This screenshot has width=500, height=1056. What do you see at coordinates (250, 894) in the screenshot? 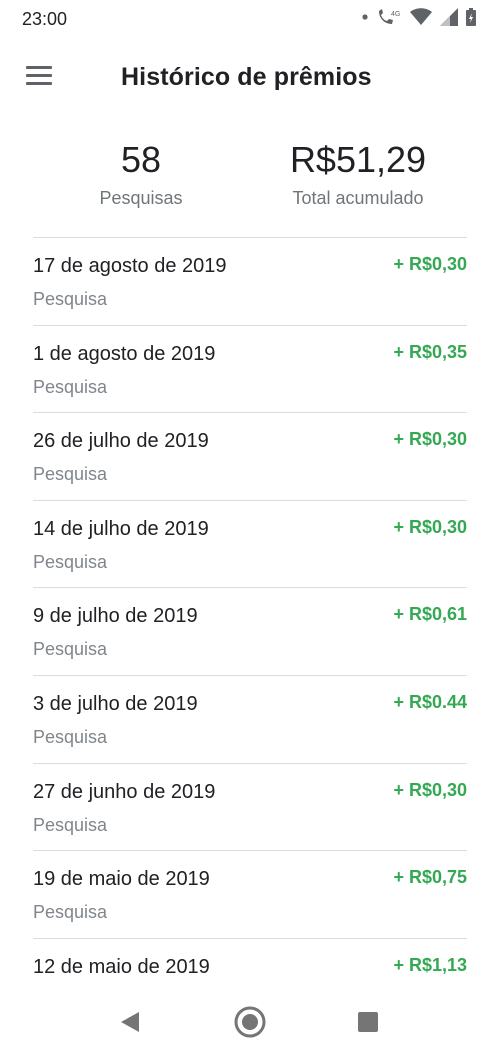
I see `list-item: 19 de maio de 2019 Pesquisa + R$0,75` at bounding box center [250, 894].